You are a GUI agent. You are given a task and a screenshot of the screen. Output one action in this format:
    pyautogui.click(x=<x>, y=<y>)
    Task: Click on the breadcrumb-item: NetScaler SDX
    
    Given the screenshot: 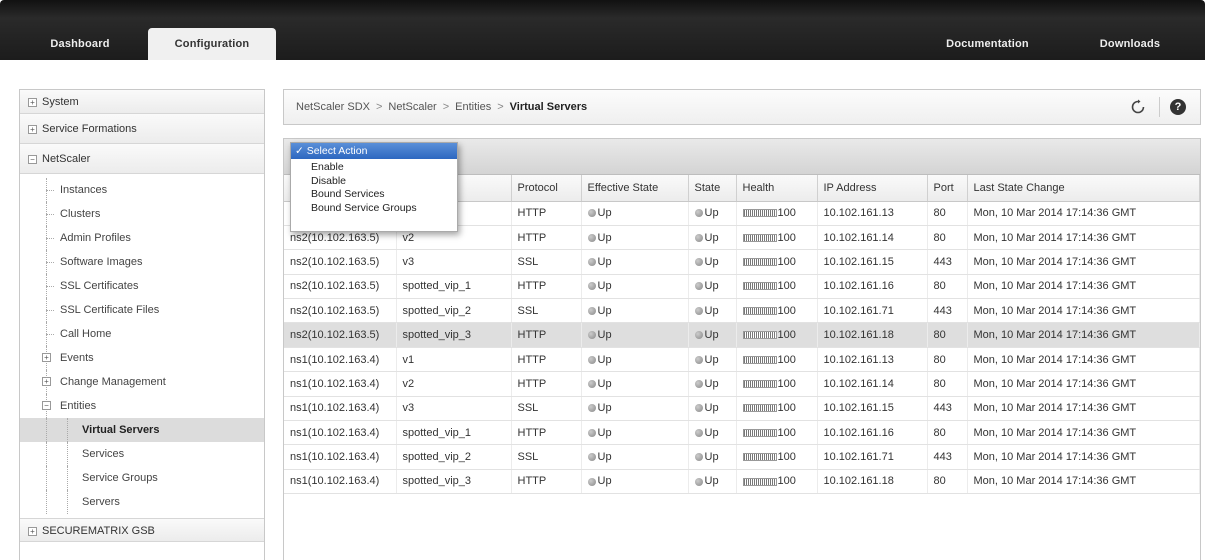 What is the action you would take?
    pyautogui.click(x=333, y=107)
    